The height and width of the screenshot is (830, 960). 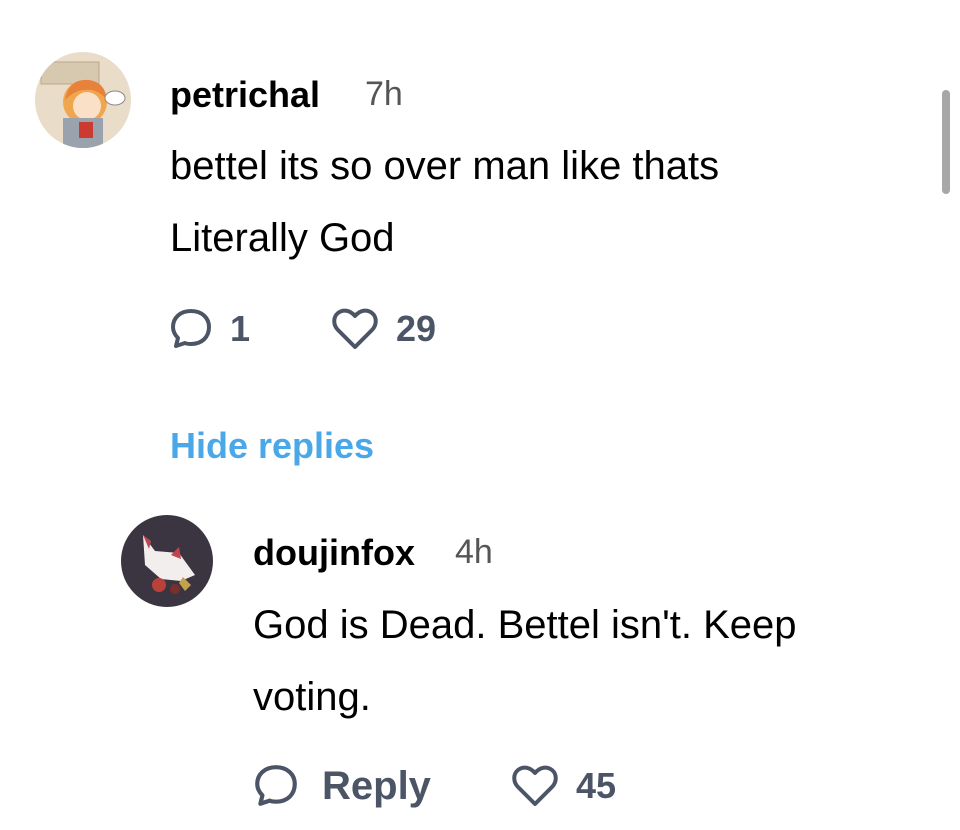 I want to click on reply-button: Reply, so click(x=341, y=786).